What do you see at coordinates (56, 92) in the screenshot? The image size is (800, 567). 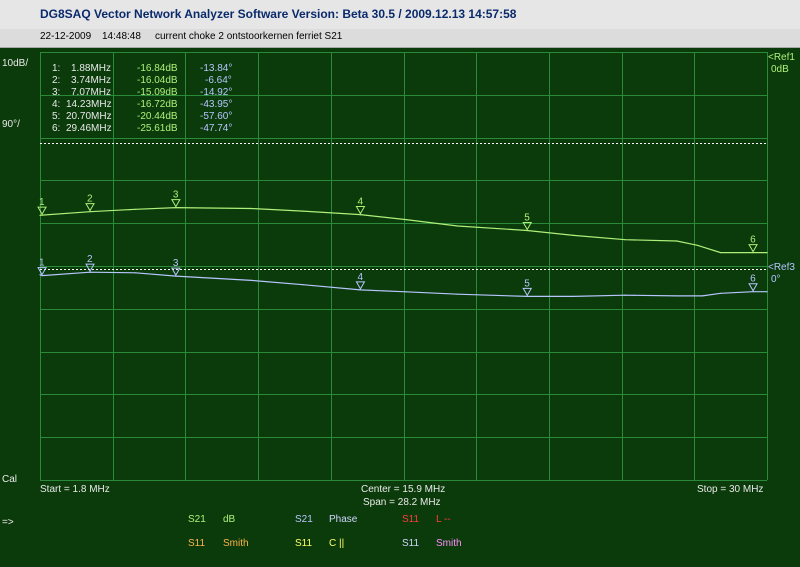 I see `marker-index: 3:` at bounding box center [56, 92].